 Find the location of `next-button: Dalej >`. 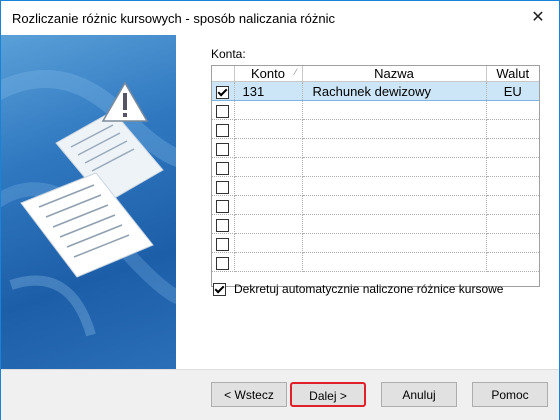

next-button: Dalej > is located at coordinates (328, 394).